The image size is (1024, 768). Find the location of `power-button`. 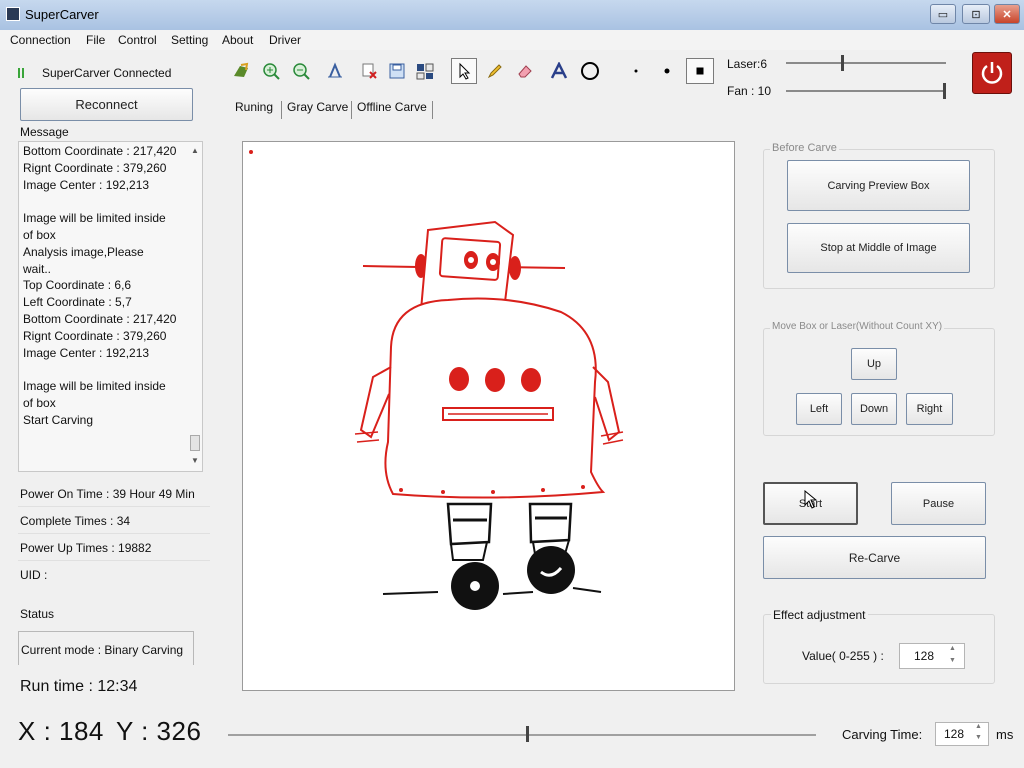

power-button is located at coordinates (992, 73).